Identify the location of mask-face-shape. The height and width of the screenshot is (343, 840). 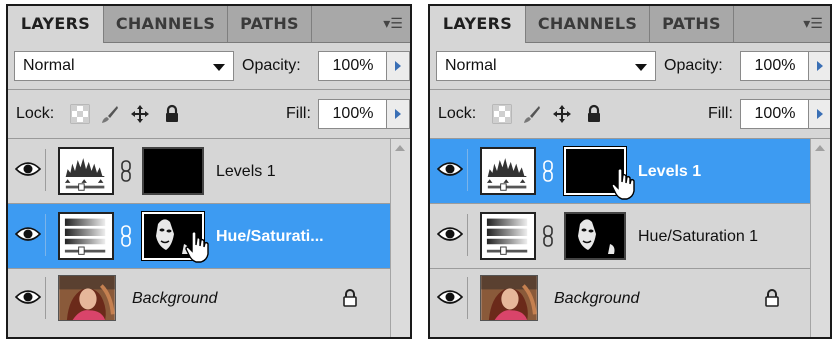
(596, 236).